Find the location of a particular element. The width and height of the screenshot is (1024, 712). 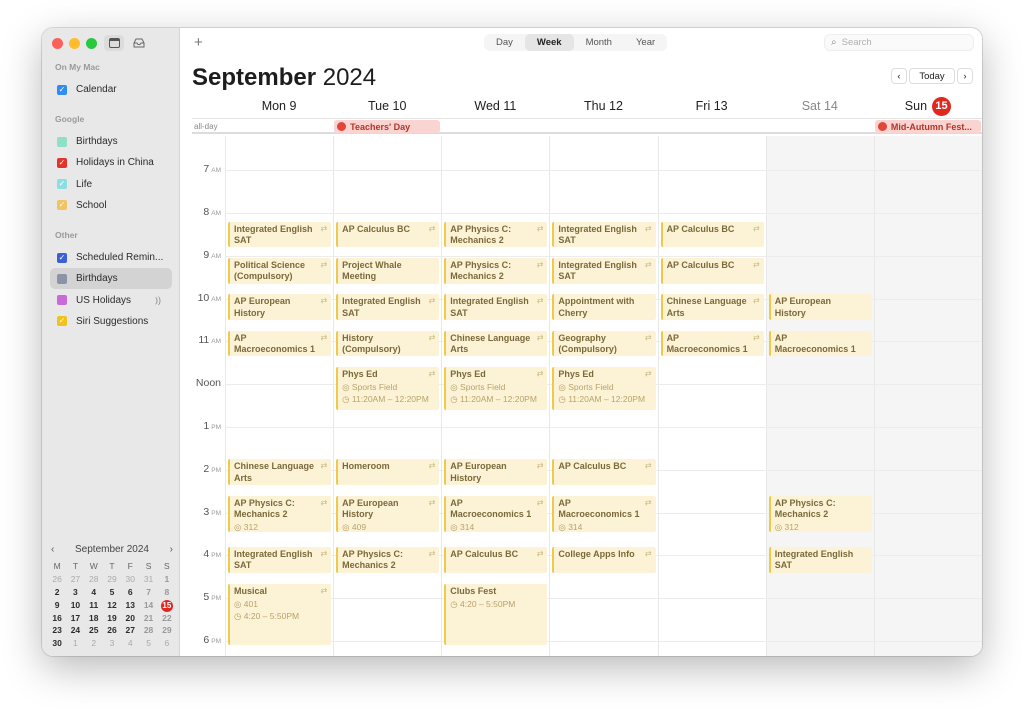

event-block: AP Macroeconomics 1 is located at coordinates (820, 343).